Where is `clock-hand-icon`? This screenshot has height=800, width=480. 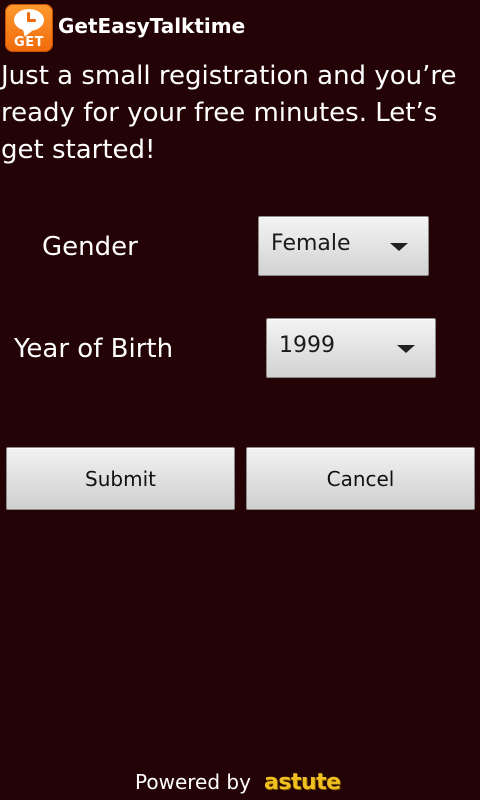
clock-hand-icon is located at coordinates (31, 20).